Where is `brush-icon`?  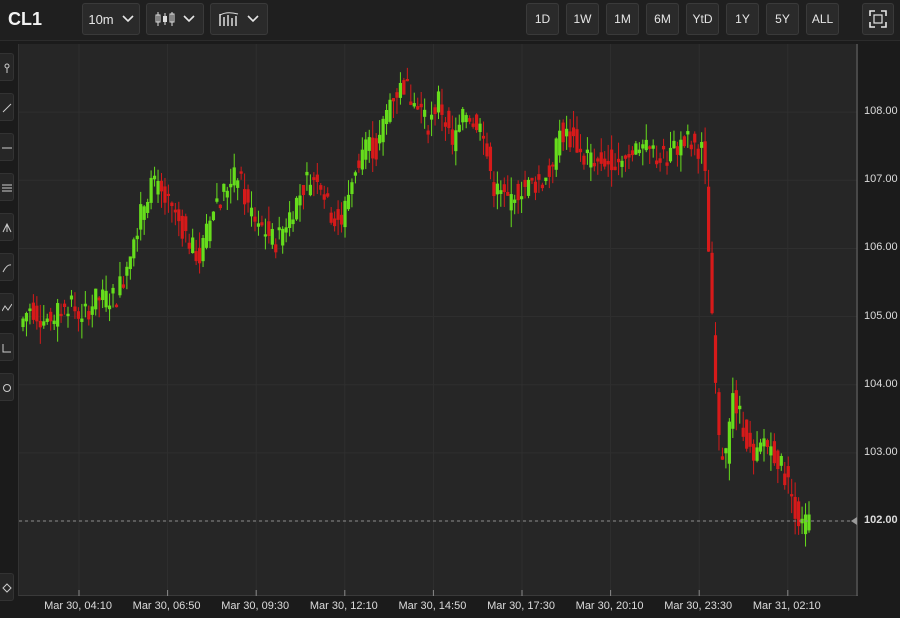
brush-icon is located at coordinates (7, 267).